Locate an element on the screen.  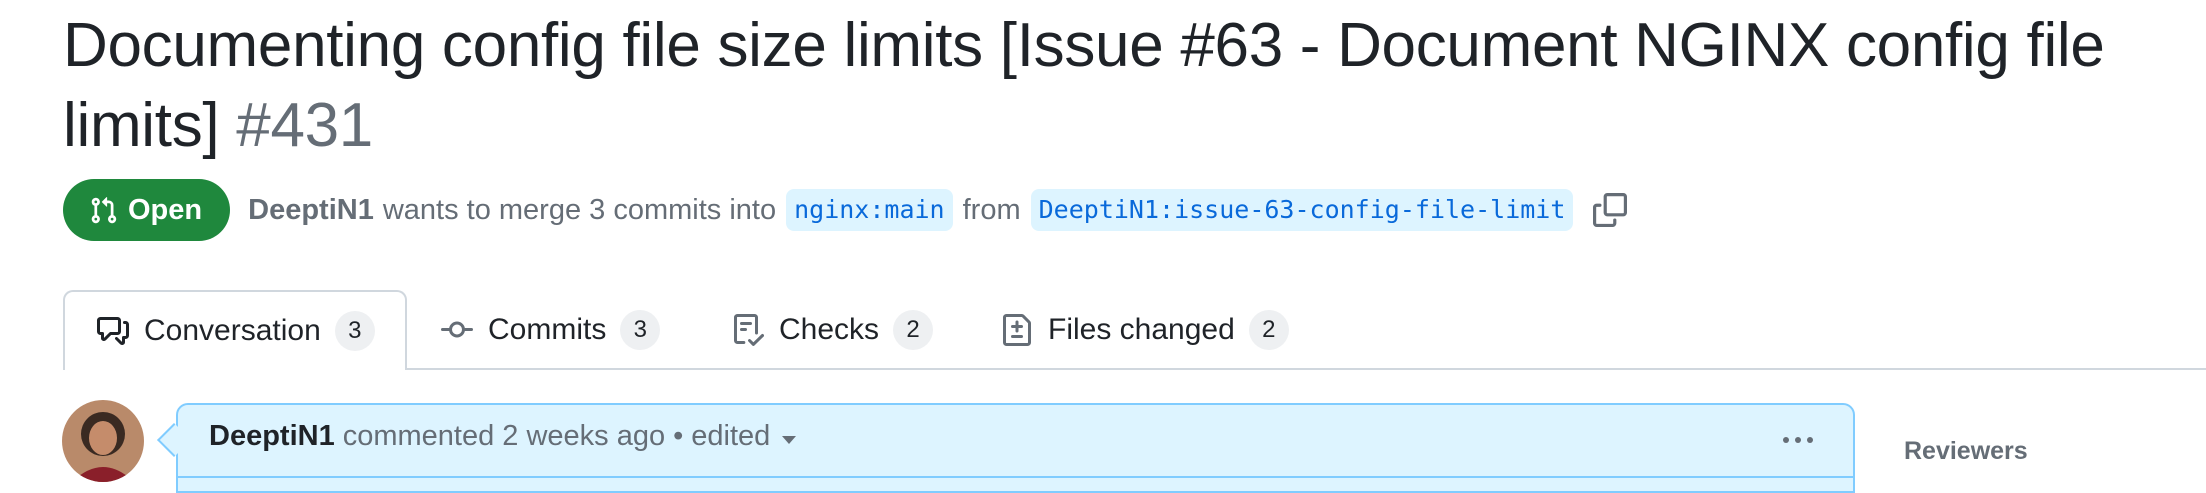
state-badge: Open is located at coordinates (147, 210).